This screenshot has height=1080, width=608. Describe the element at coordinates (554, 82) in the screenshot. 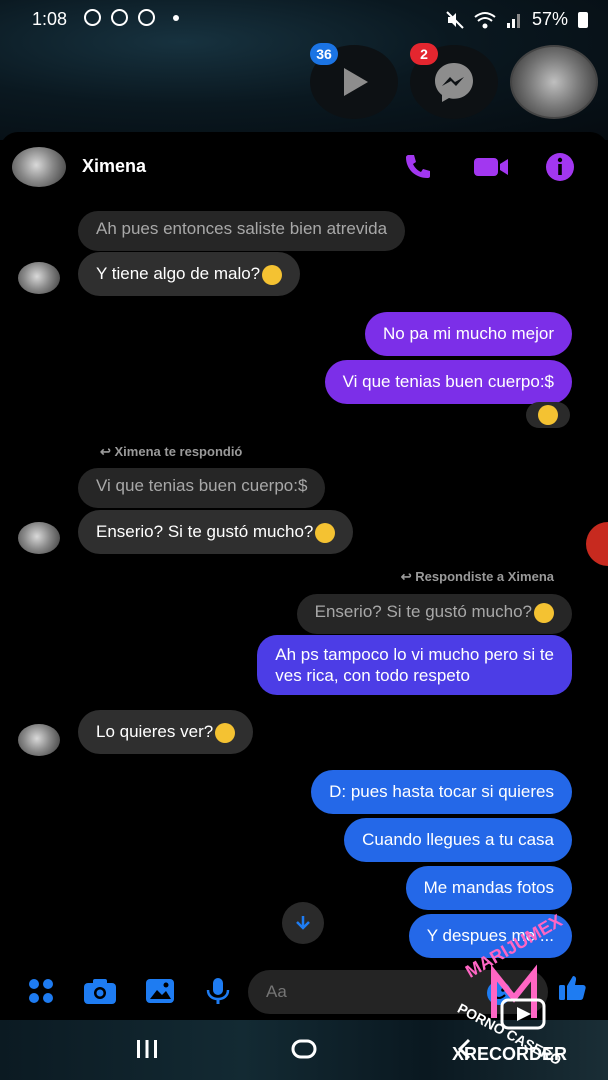

I see `chat-head-contact-avatar` at that location.